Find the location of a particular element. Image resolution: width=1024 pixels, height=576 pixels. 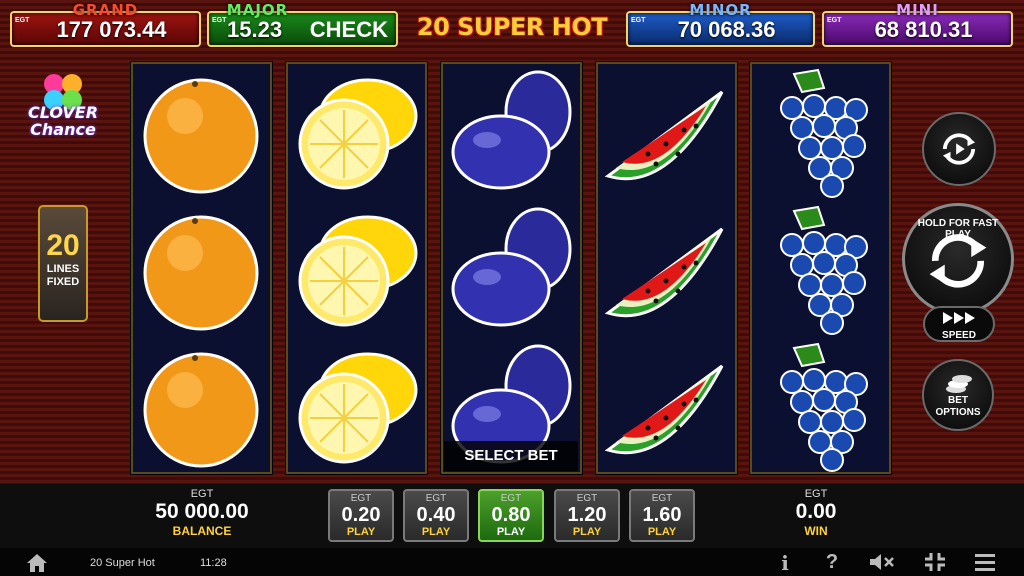

clover-chance-logo: CLOVER Chance is located at coordinates (63, 121).